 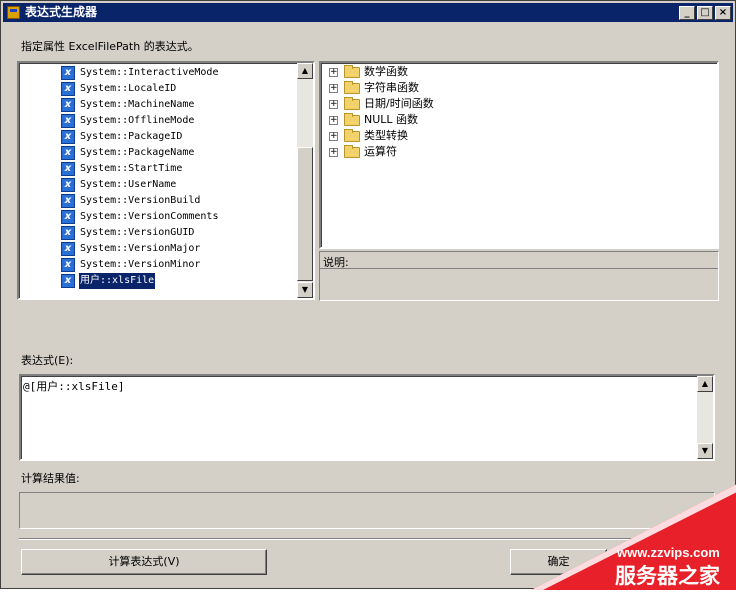 What do you see at coordinates (140, 264) in the screenshot?
I see `variable-label: System::VersionMinor` at bounding box center [140, 264].